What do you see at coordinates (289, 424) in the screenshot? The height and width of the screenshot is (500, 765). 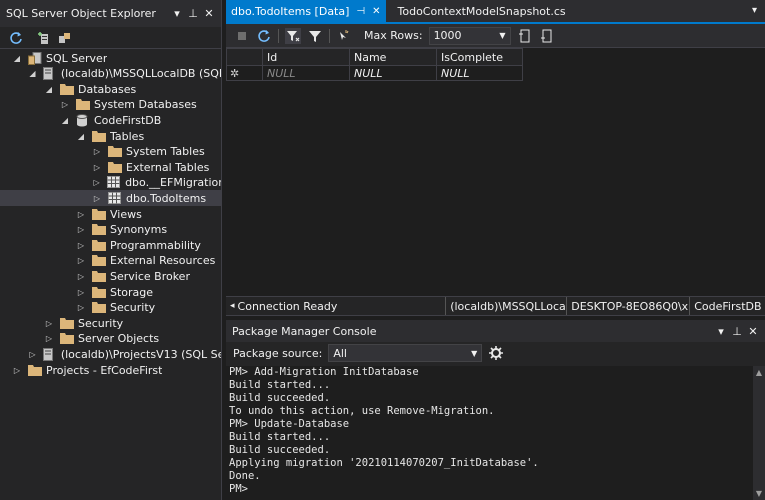 I see `console-line: PM> Update-Database` at bounding box center [289, 424].